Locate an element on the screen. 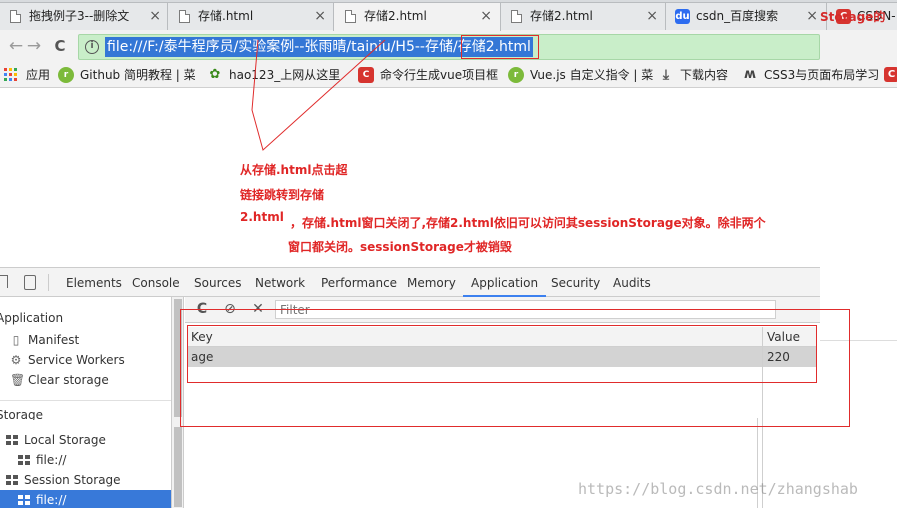 This screenshot has width=897, height=508. sidebar-item-local-file: file:// is located at coordinates (85, 460).